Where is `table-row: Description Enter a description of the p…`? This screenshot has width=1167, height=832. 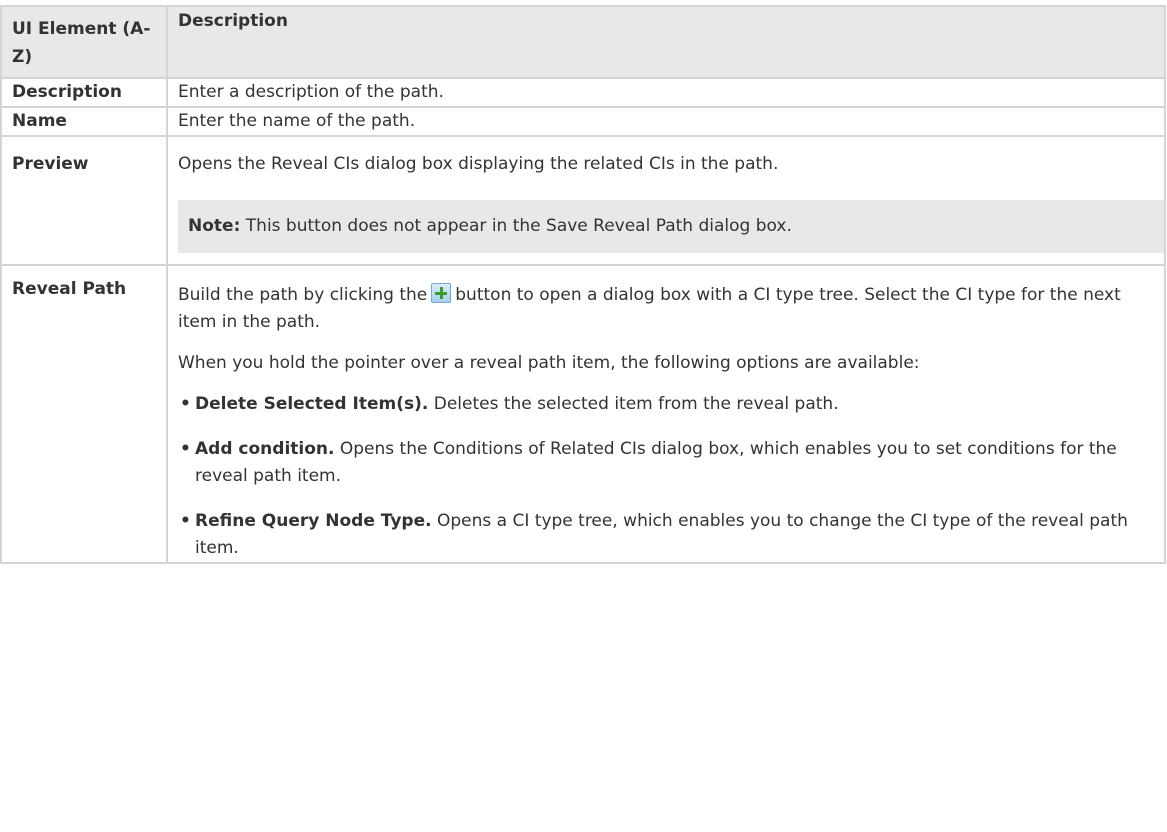
table-row: Description Enter a description of the p… is located at coordinates (583, 92).